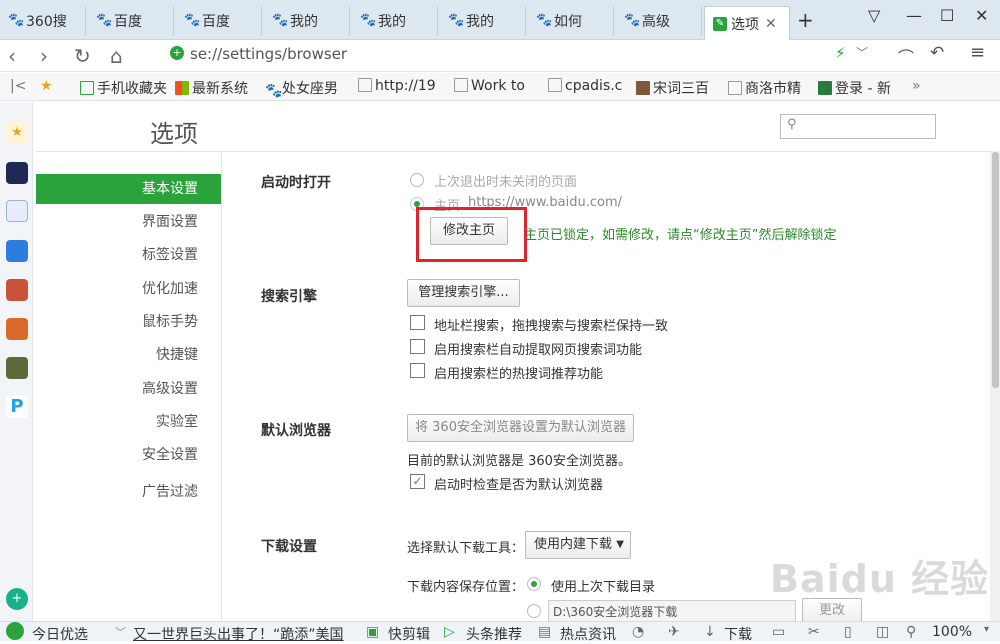 This screenshot has width=1000, height=644. Describe the element at coordinates (246, 634) in the screenshot. I see `news-headline-link: 又一世界巨头出事了！“跪添”美国` at that location.